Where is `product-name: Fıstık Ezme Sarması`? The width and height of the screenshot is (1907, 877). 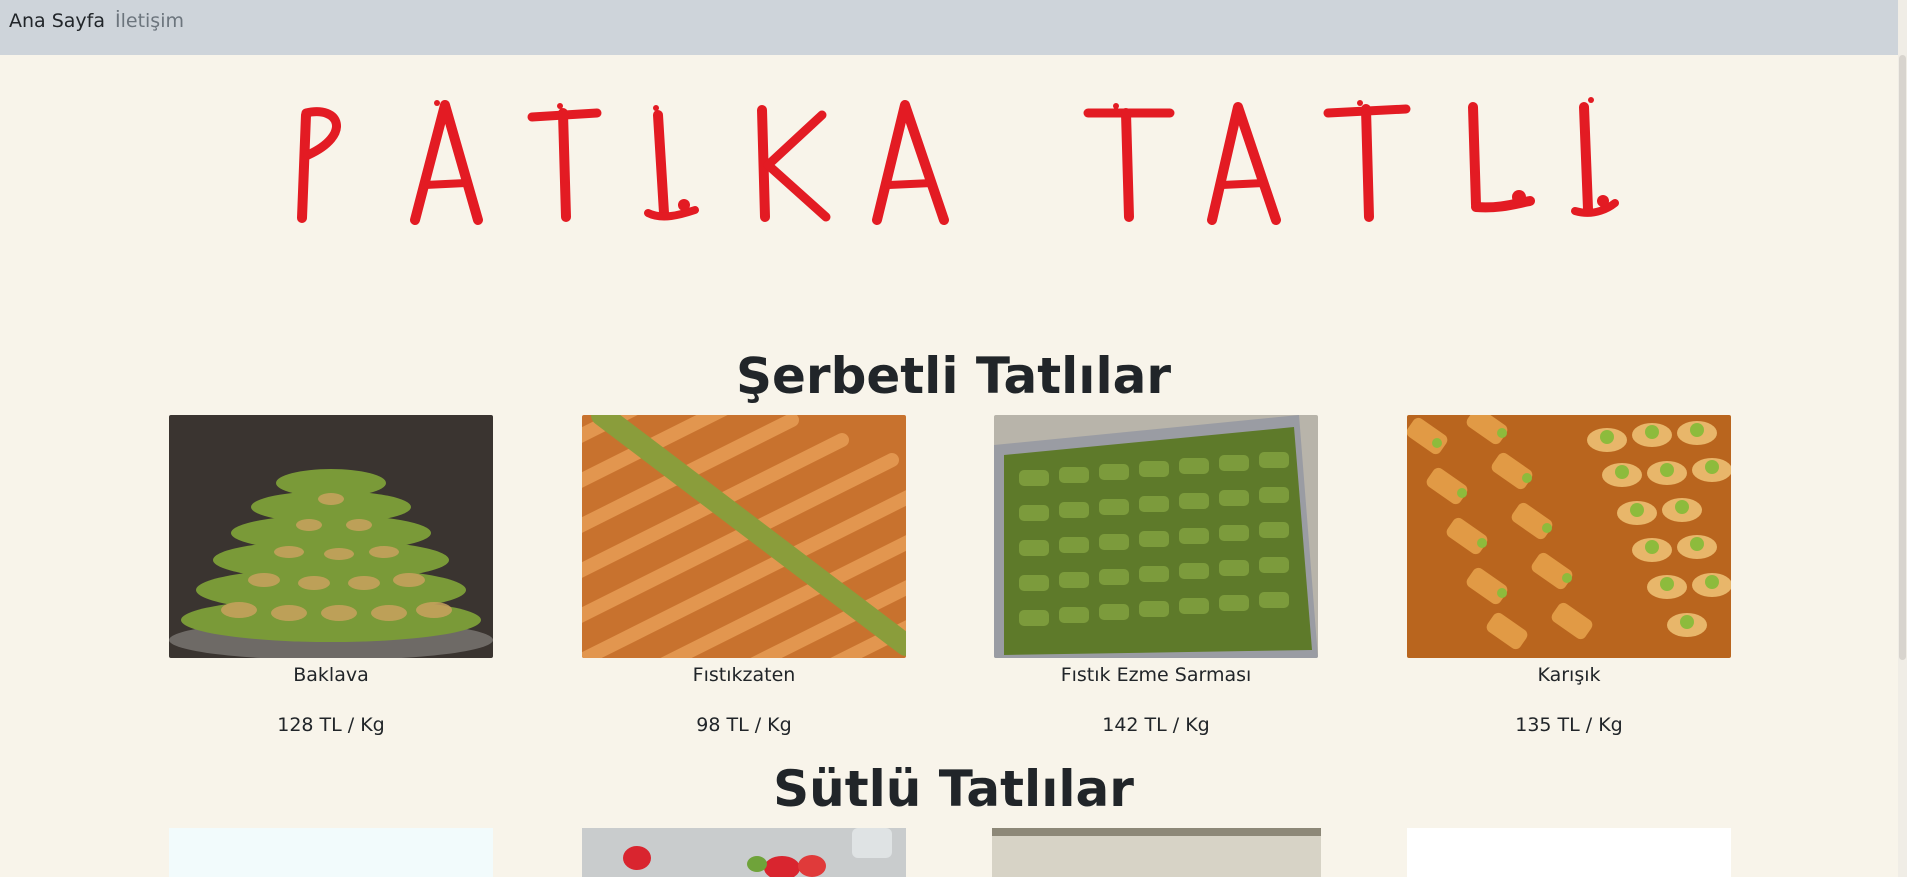
product-name: Fıstık Ezme Sarması is located at coordinates (1156, 675).